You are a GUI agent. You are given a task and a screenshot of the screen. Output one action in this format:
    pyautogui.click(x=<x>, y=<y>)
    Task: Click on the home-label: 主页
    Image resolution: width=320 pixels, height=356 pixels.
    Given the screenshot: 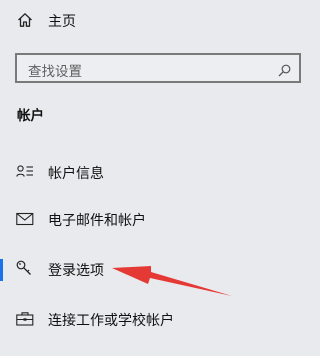 What is the action you would take?
    pyautogui.click(x=62, y=22)
    